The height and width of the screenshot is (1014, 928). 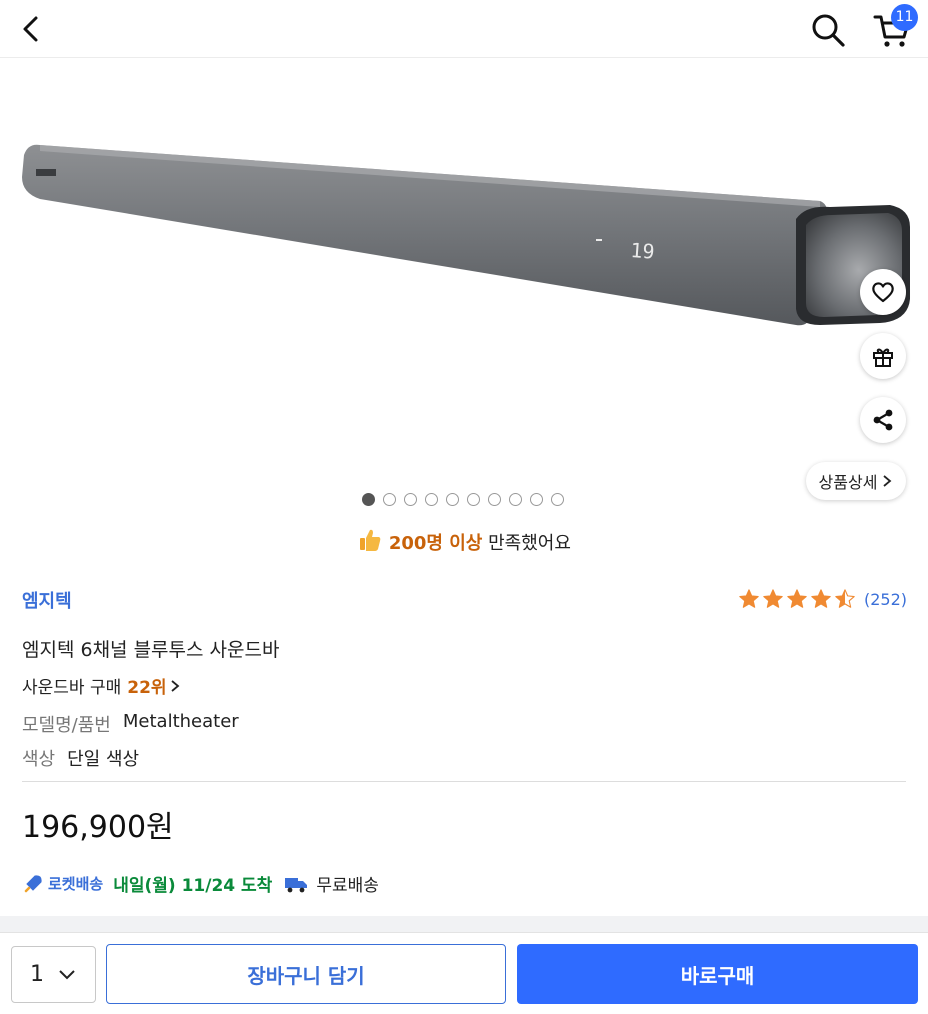 I want to click on buy-now-button: 바로구매, so click(x=717, y=974).